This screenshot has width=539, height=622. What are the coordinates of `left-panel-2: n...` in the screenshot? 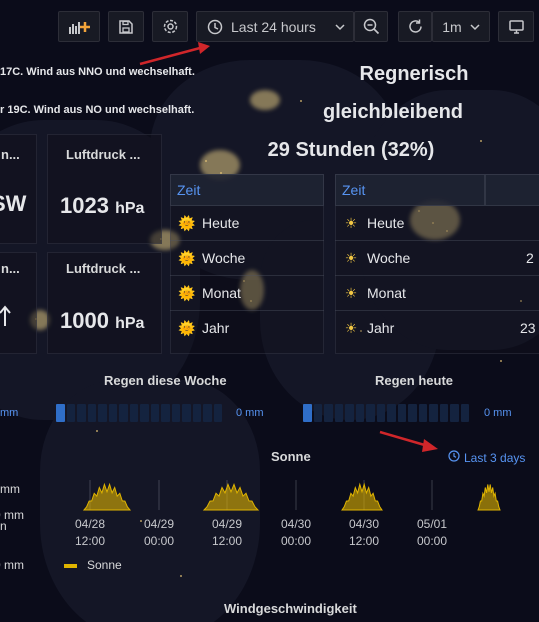 It's located at (18, 303).